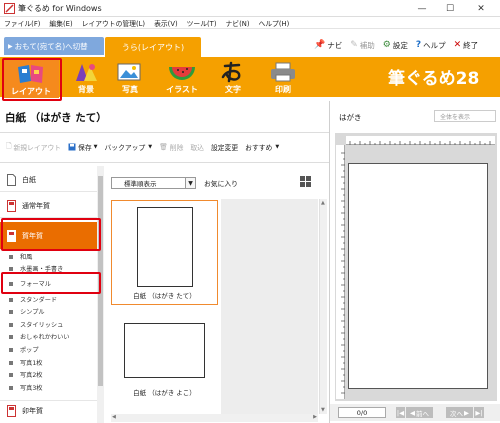 The height and width of the screenshot is (423, 500). I want to click on template-empty-area, so click(269, 306).